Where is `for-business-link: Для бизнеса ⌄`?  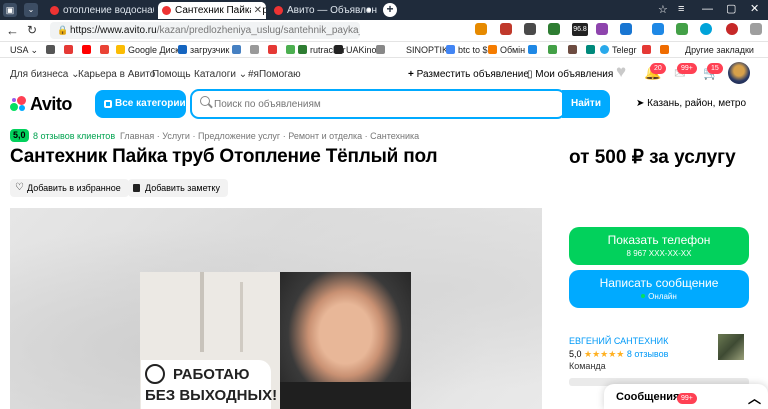
for-business-link: Для бизнеса ⌄ is located at coordinates (45, 74).